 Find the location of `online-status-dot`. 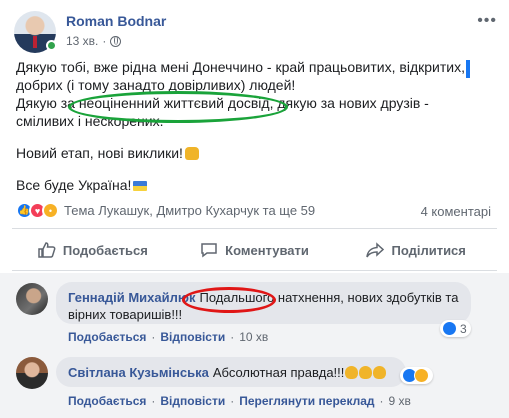

online-status-dot is located at coordinates (51, 45).